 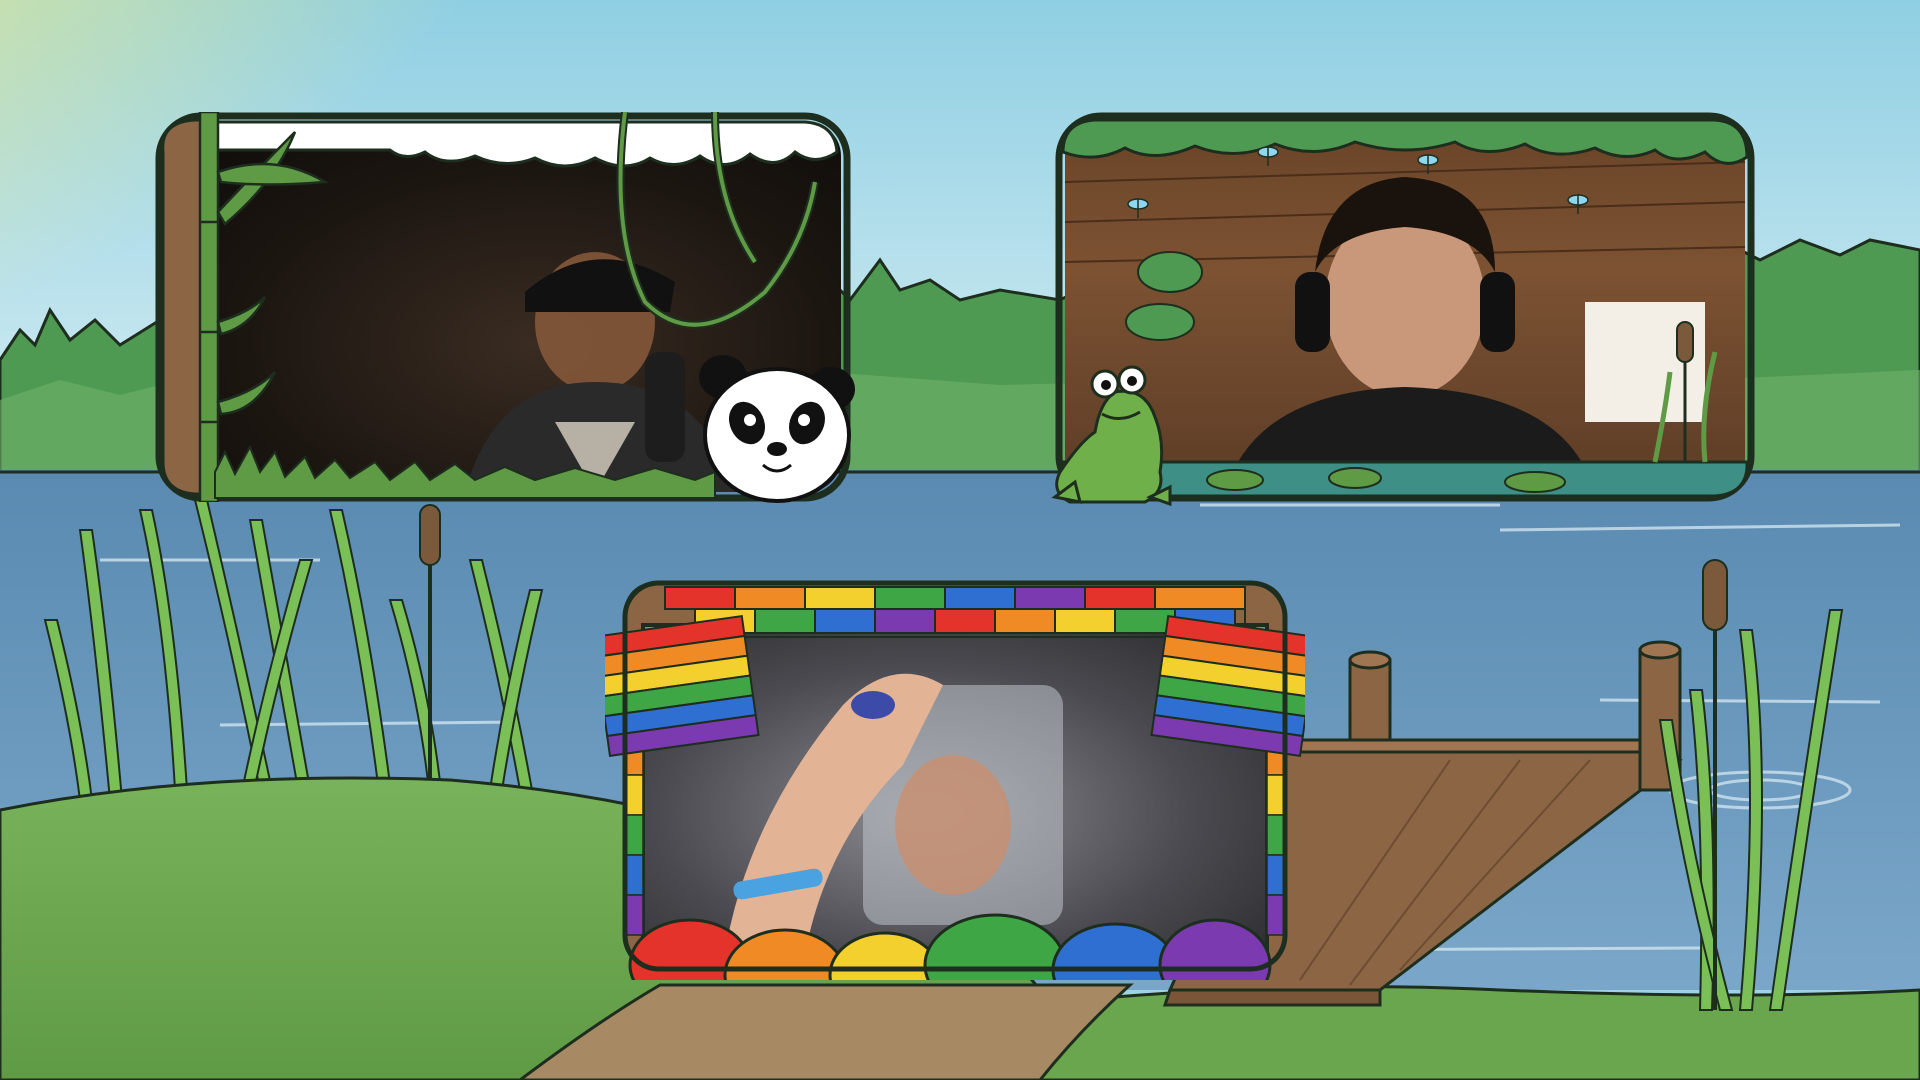 What do you see at coordinates (955, 780) in the screenshot?
I see `rainbow-overlay` at bounding box center [955, 780].